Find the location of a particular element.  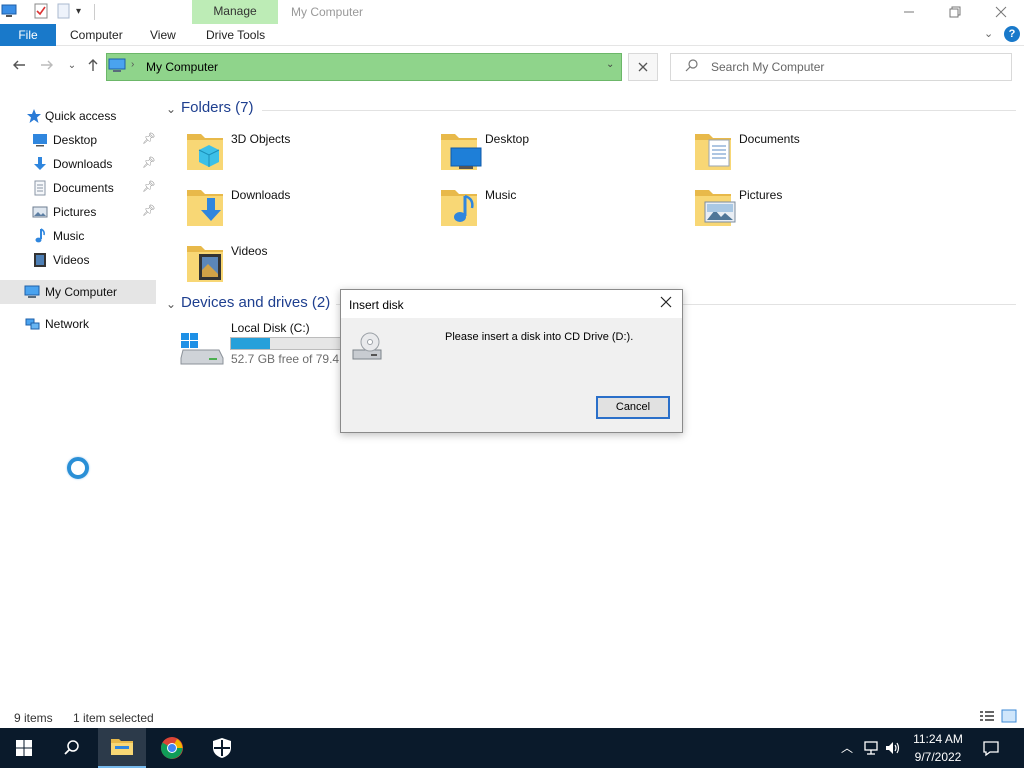

clear-address-button is located at coordinates (643, 67).